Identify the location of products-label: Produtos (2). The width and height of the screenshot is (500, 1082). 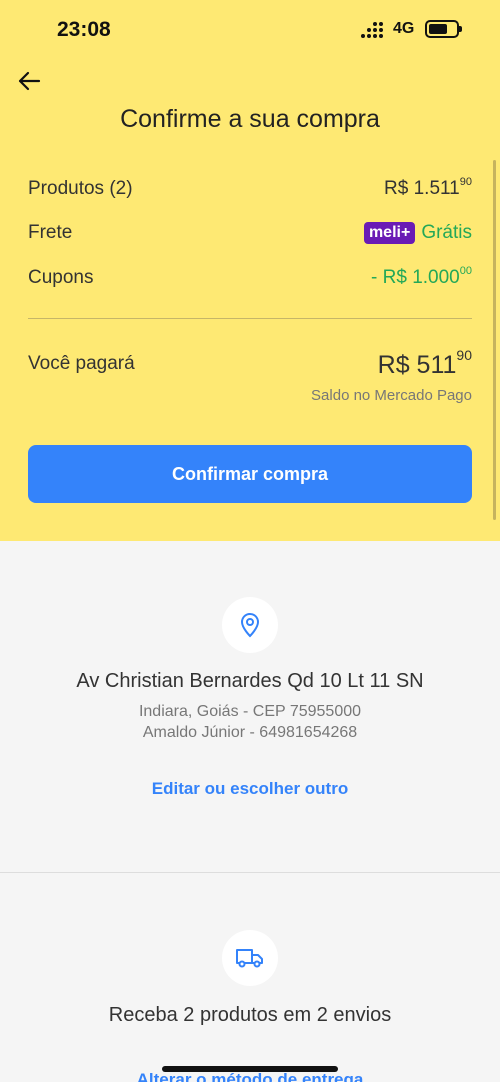
(80, 188).